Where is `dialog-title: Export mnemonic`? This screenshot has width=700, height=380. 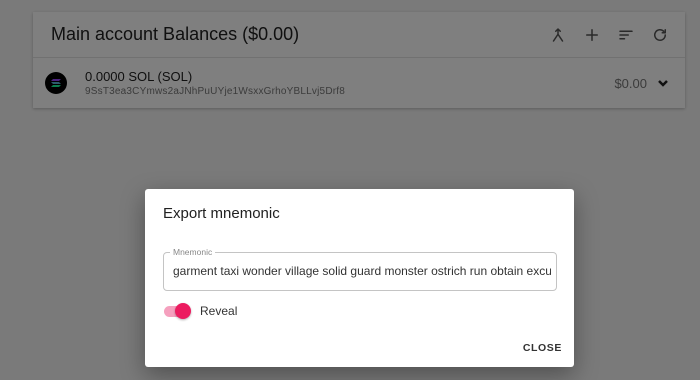 dialog-title: Export mnemonic is located at coordinates (221, 213).